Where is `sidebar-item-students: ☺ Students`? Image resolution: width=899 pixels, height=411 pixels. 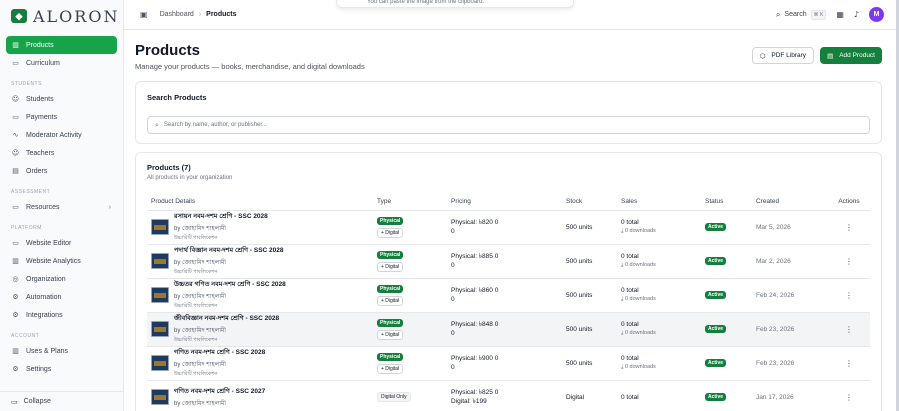
sidebar-item-students: ☺ Students is located at coordinates (61, 99).